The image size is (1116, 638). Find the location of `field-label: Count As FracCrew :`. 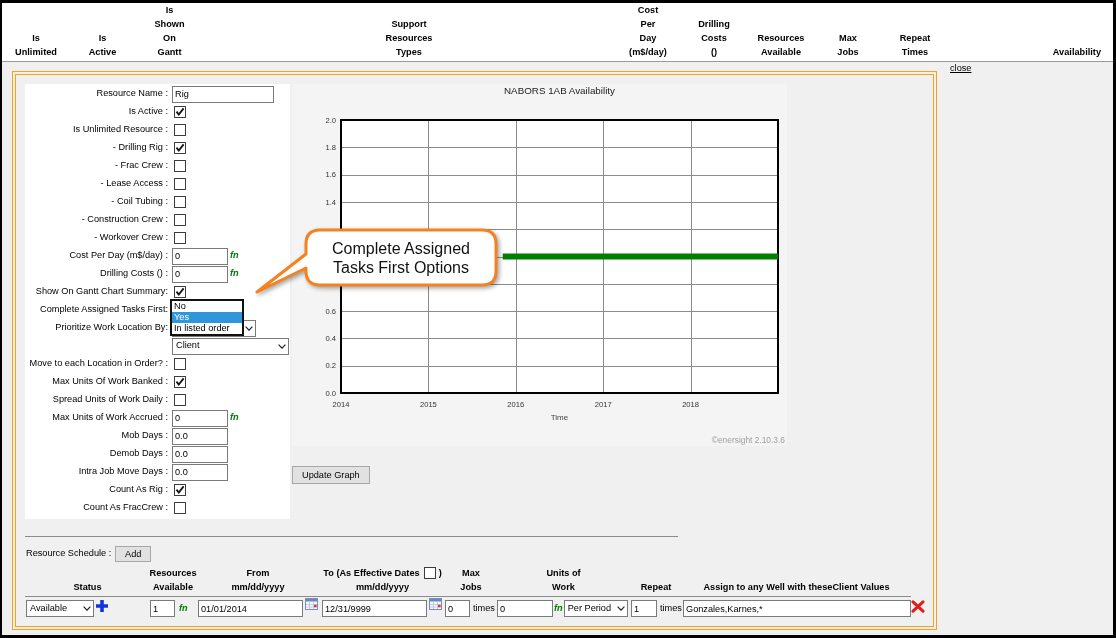

field-label: Count As FracCrew : is located at coordinates (125, 507).